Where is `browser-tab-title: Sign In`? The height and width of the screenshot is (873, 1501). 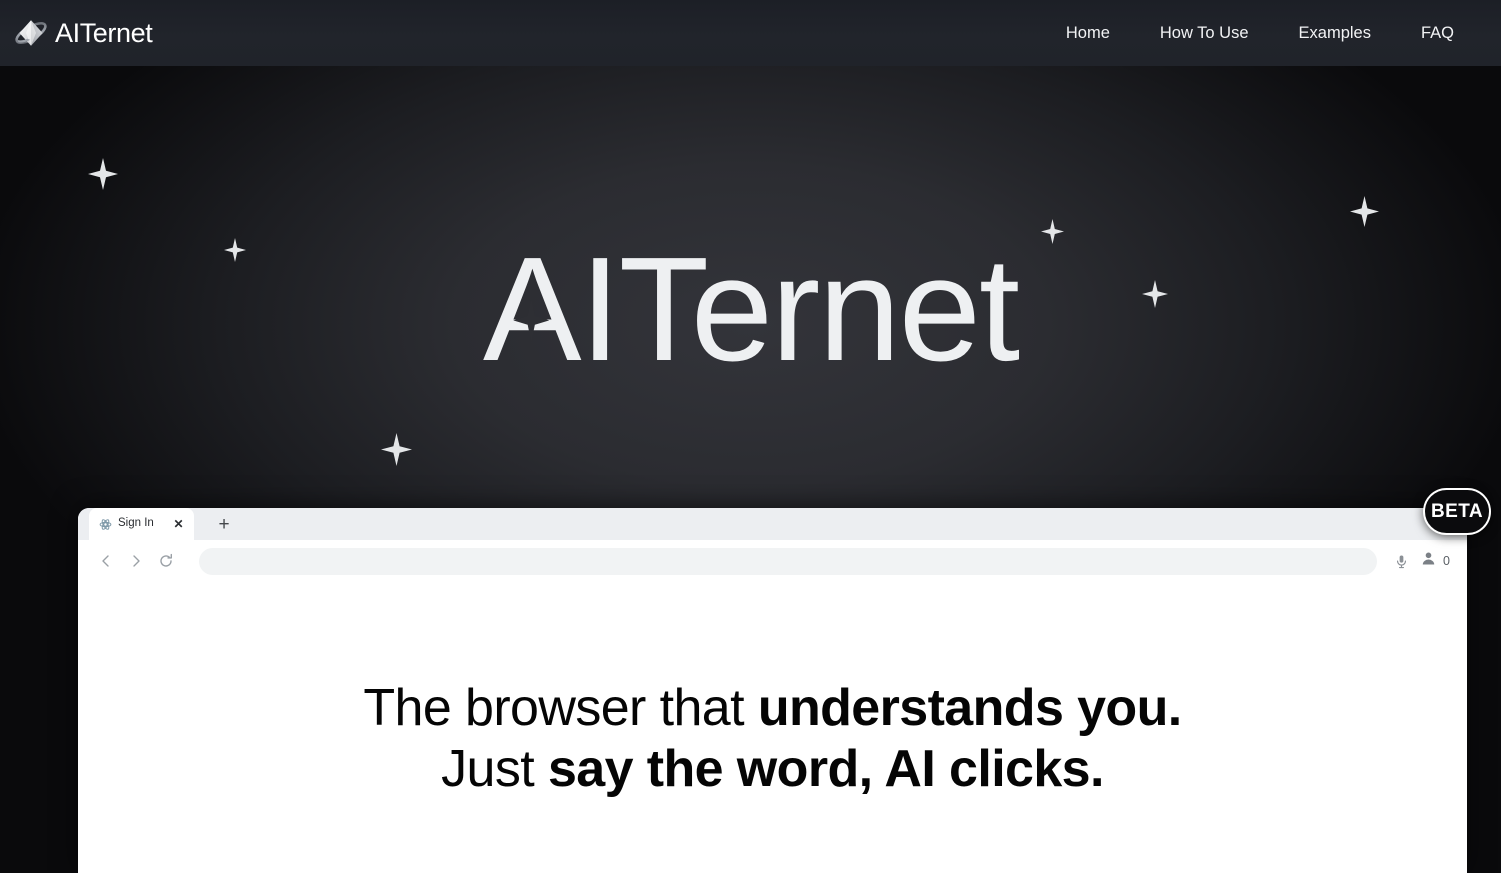 browser-tab-title: Sign In is located at coordinates (136, 523).